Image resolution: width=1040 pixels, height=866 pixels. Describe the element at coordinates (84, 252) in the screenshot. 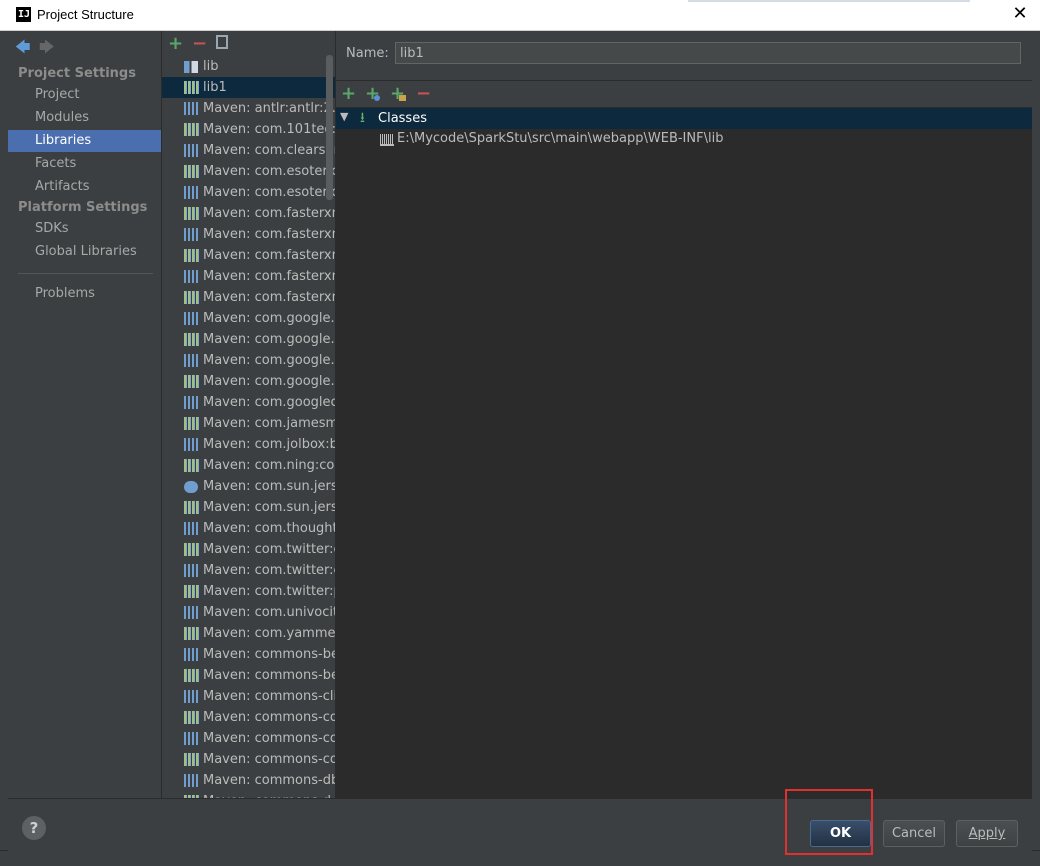

I see `nav-item-global-libraries: Global Libraries` at that location.